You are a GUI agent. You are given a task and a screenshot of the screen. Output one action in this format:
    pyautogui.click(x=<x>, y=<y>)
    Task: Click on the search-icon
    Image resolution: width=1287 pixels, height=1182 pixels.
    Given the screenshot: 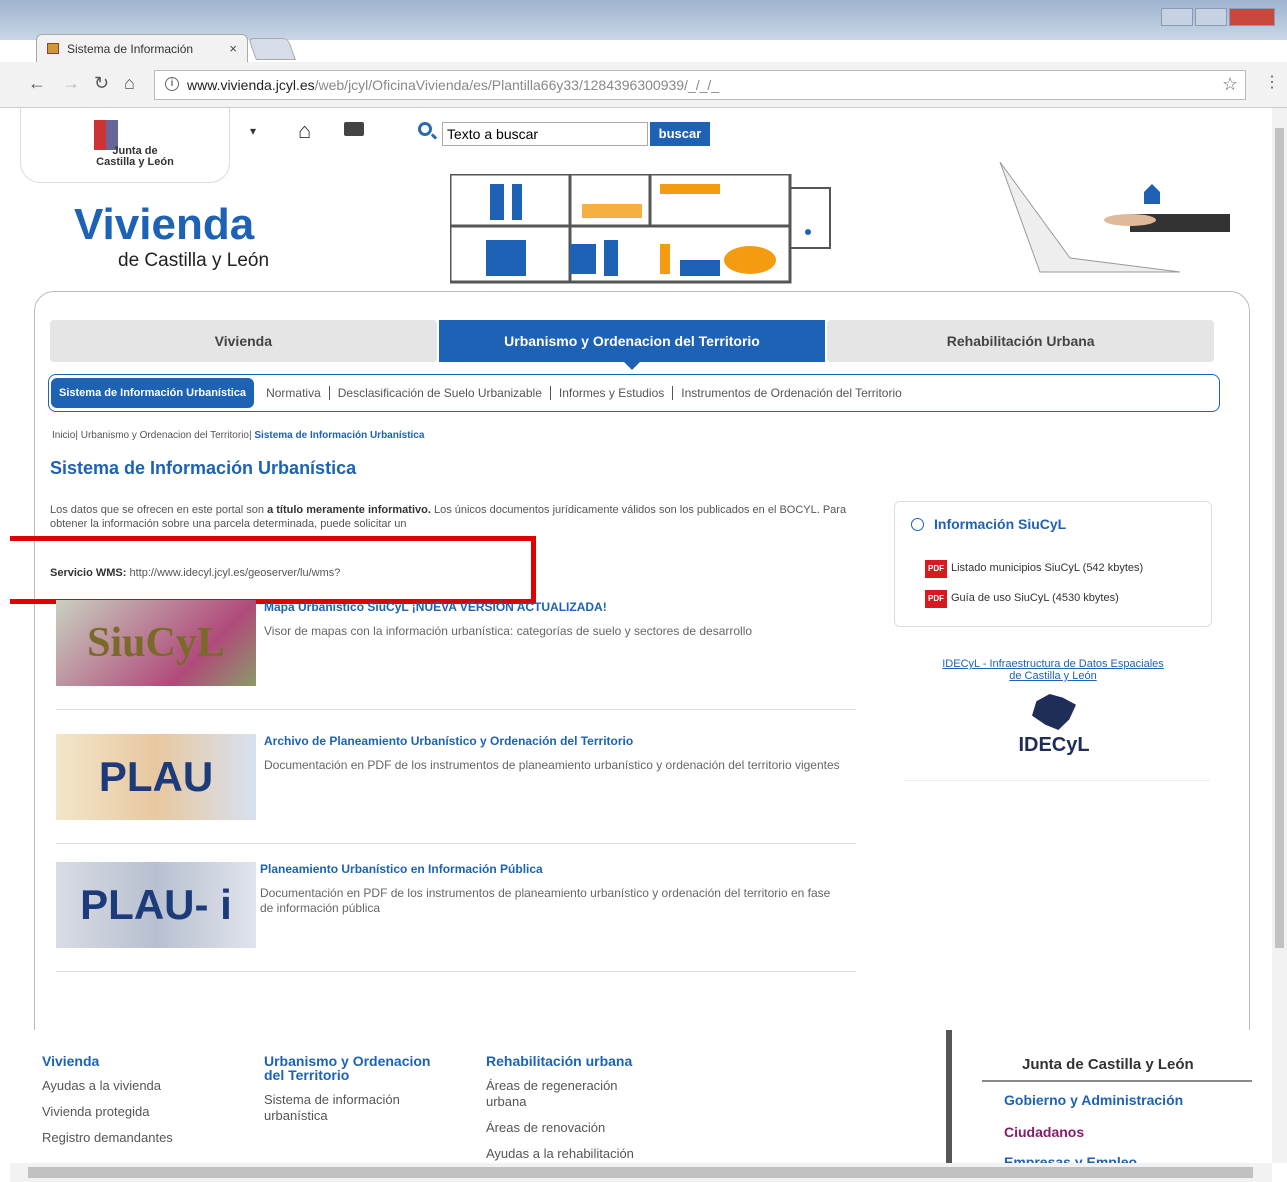 What is the action you would take?
    pyautogui.click(x=425, y=129)
    